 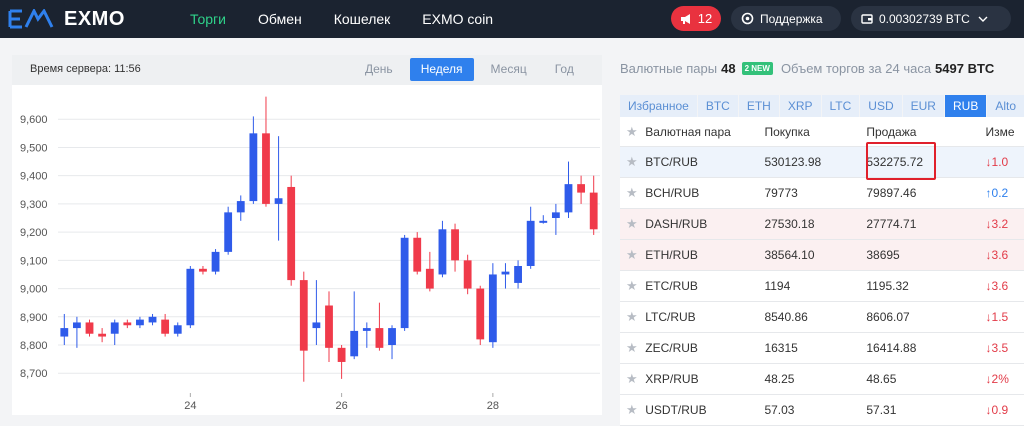 I want to click on period-month-button: Месяц, so click(x=509, y=69).